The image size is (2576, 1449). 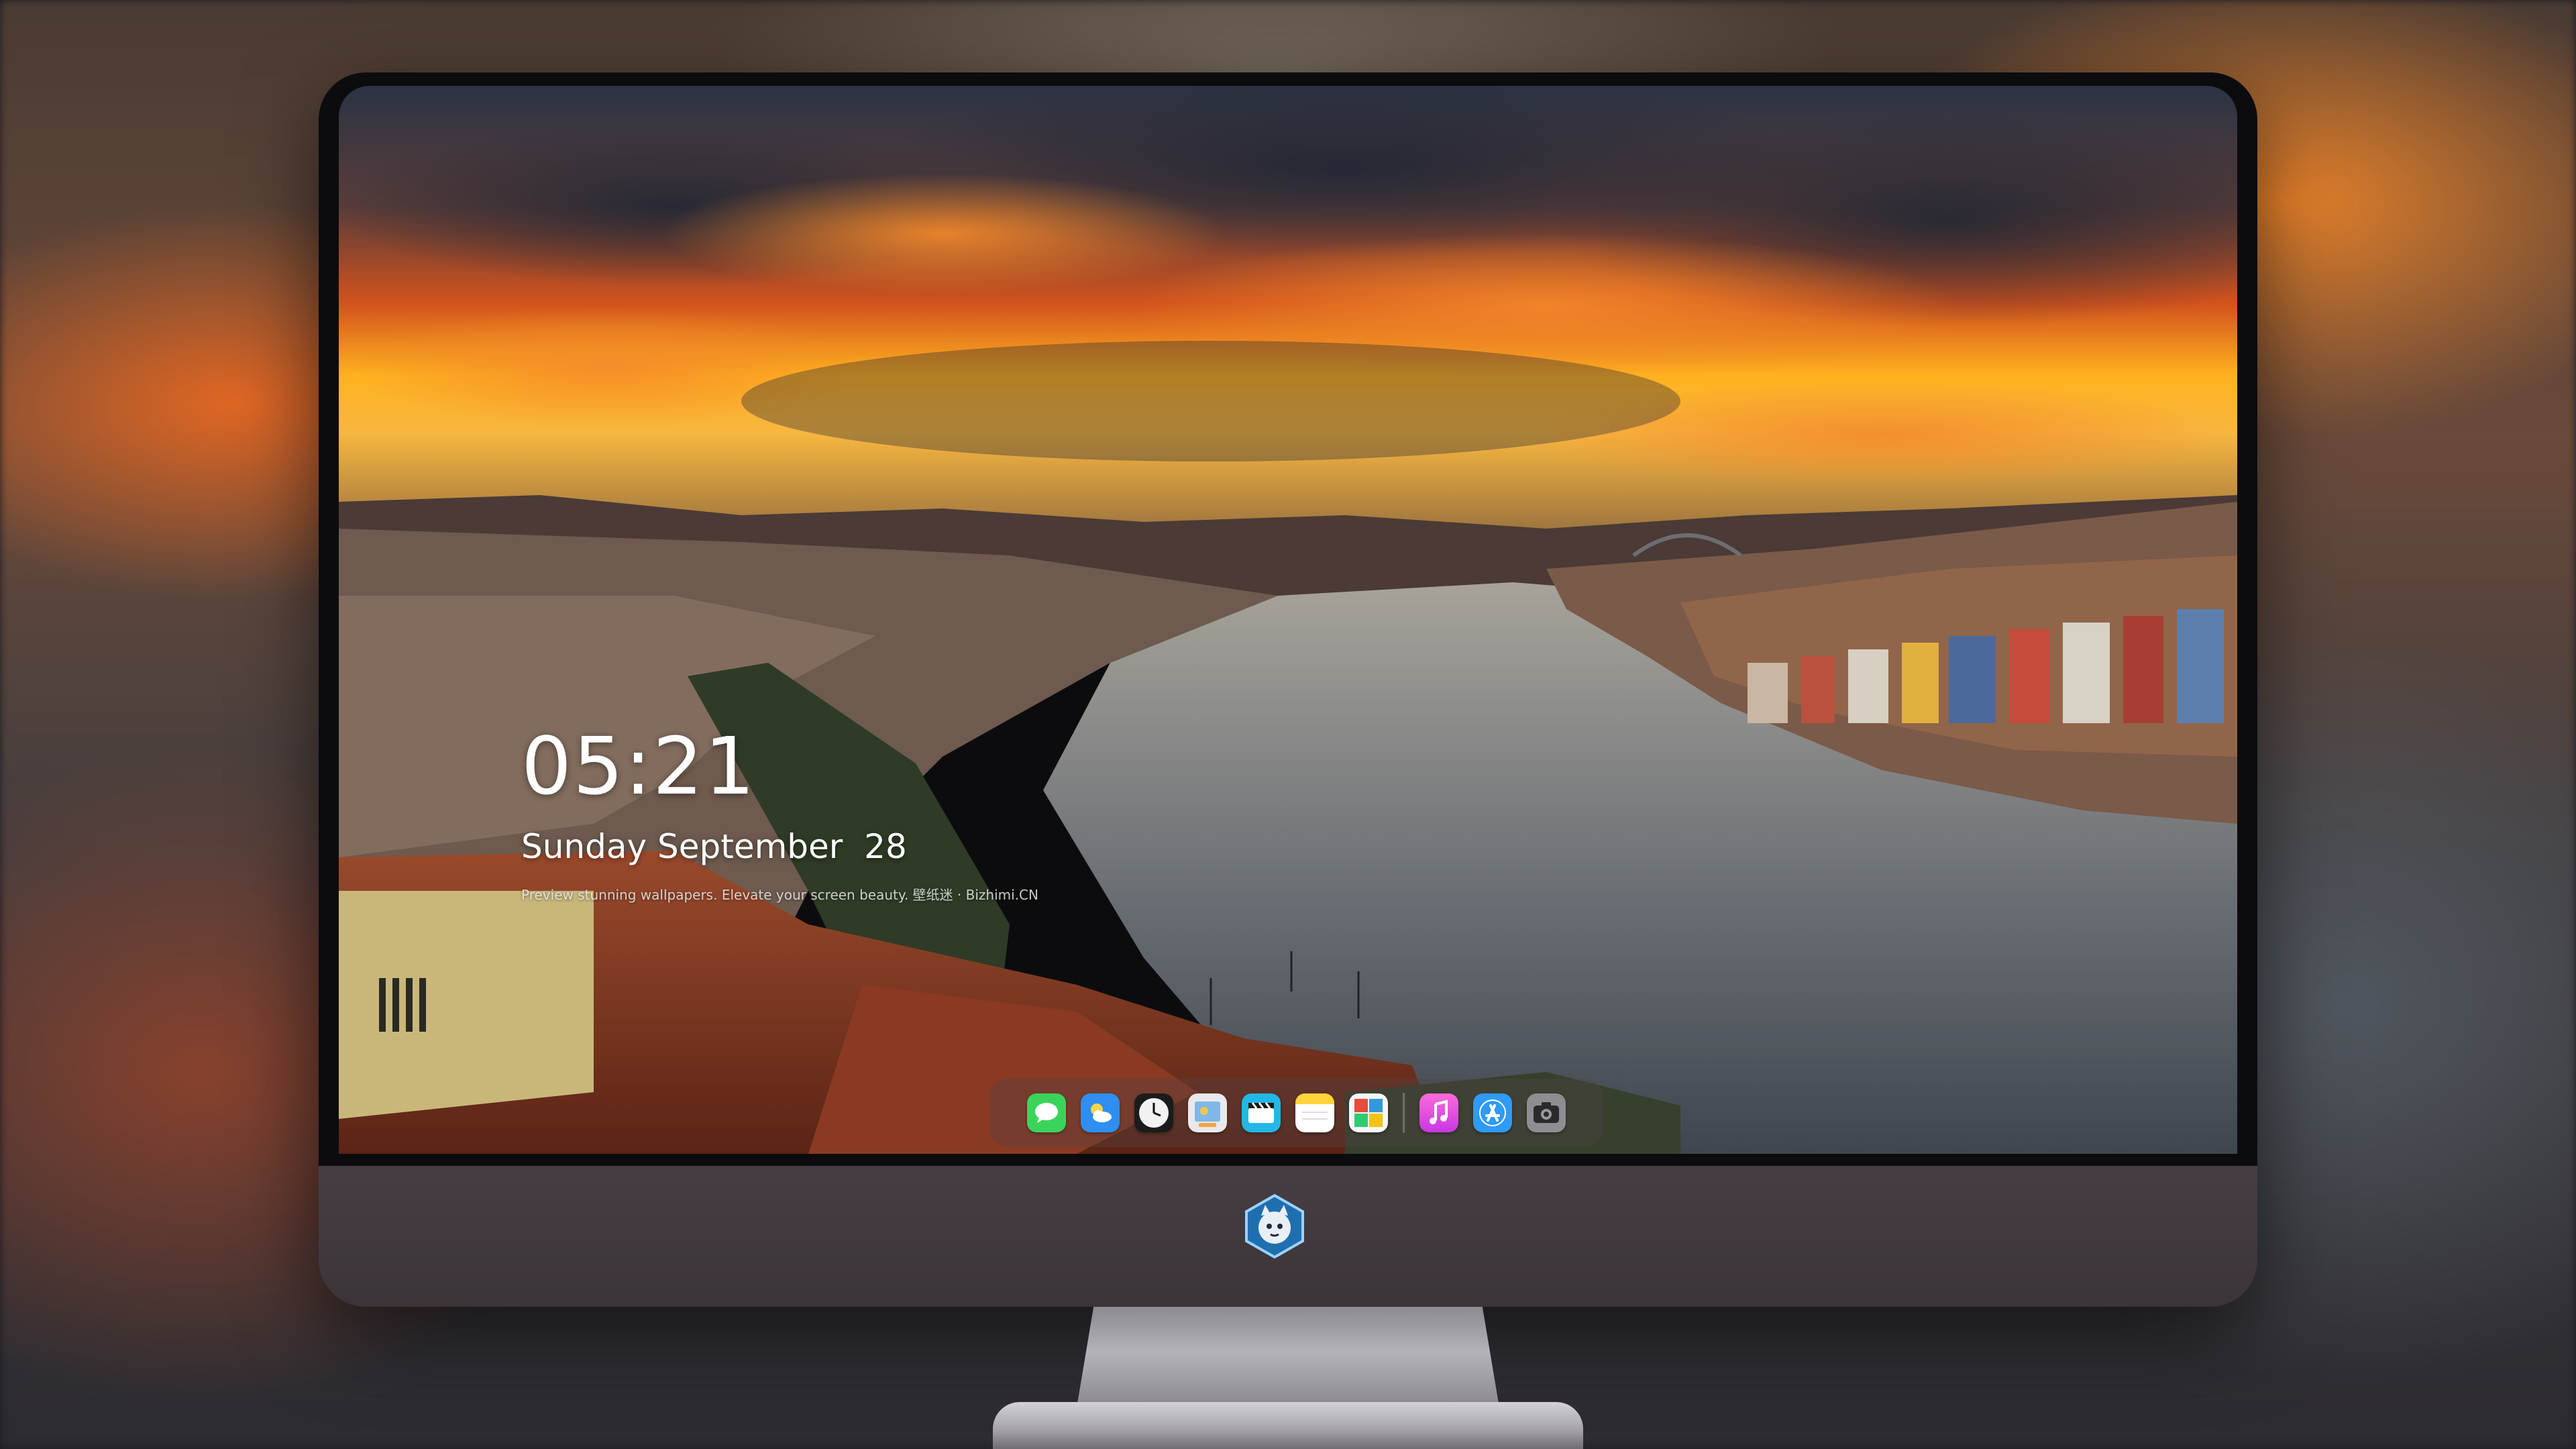 I want to click on dock, so click(x=1296, y=1113).